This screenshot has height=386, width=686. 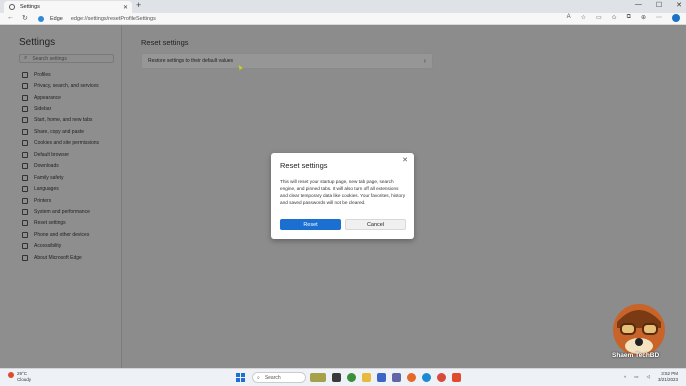 What do you see at coordinates (49, 58) in the screenshot?
I see `search-placeholder: Search settings` at bounding box center [49, 58].